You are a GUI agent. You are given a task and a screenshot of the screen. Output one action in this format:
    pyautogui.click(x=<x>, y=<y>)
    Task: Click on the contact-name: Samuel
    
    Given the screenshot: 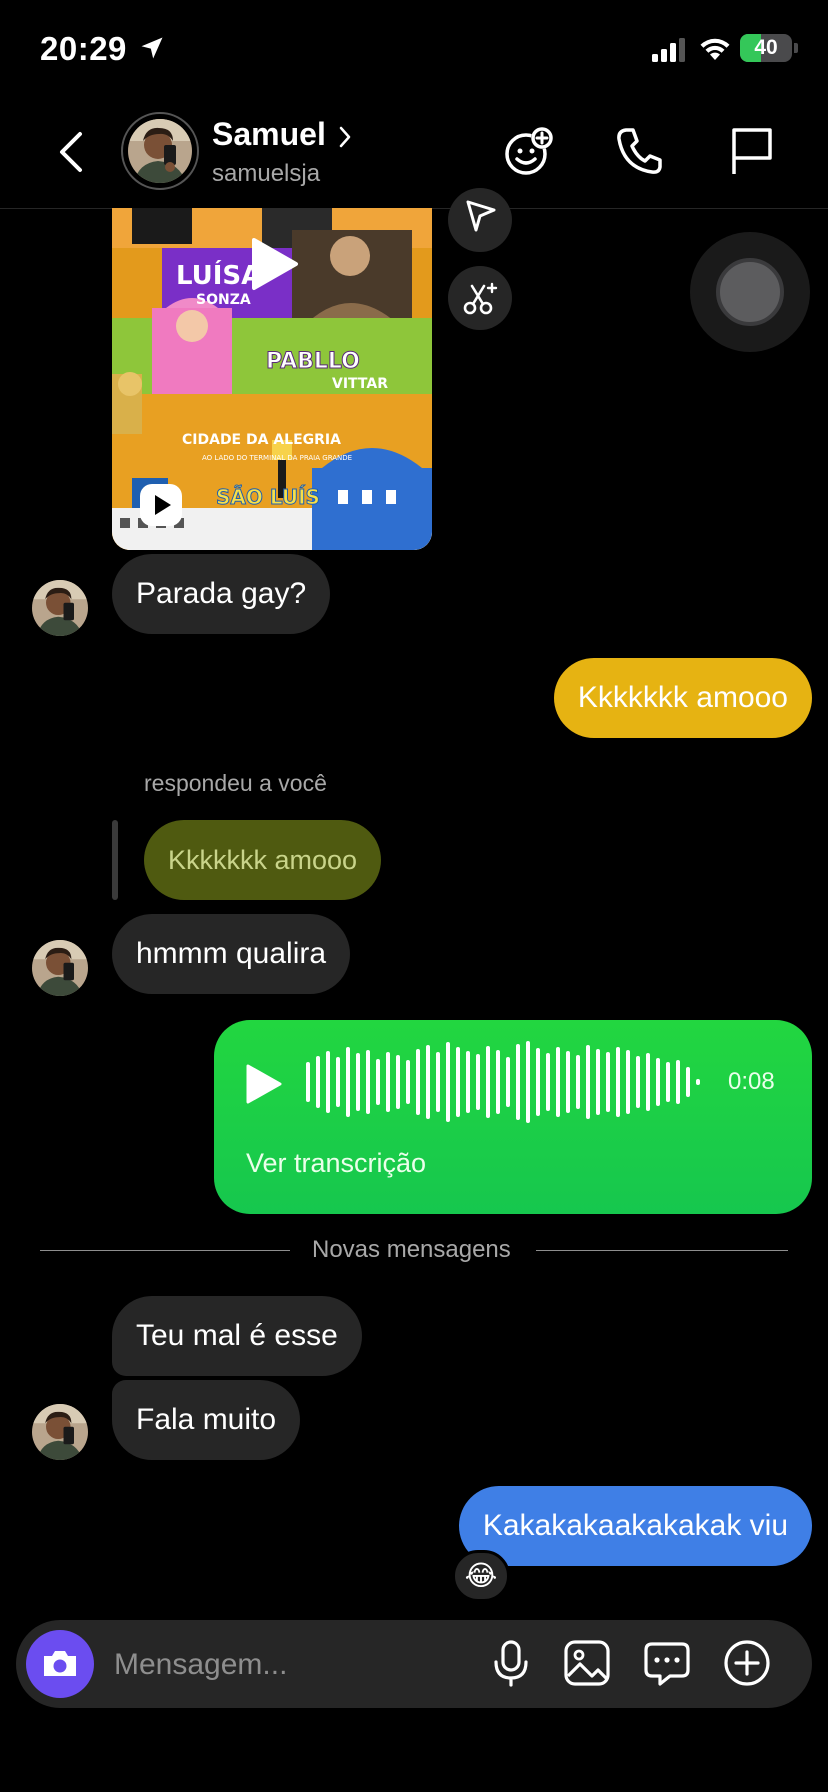 What is the action you would take?
    pyautogui.click(x=269, y=134)
    